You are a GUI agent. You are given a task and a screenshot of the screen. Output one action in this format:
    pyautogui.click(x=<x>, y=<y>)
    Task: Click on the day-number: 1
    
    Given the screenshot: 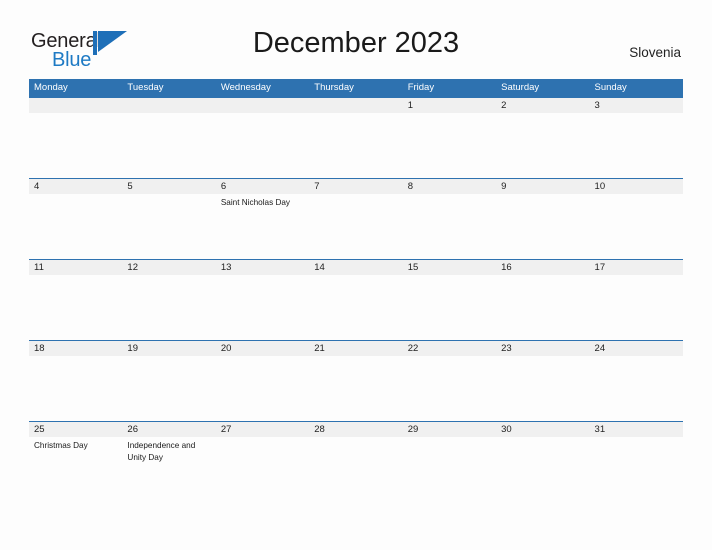 What is the action you would take?
    pyautogui.click(x=449, y=105)
    